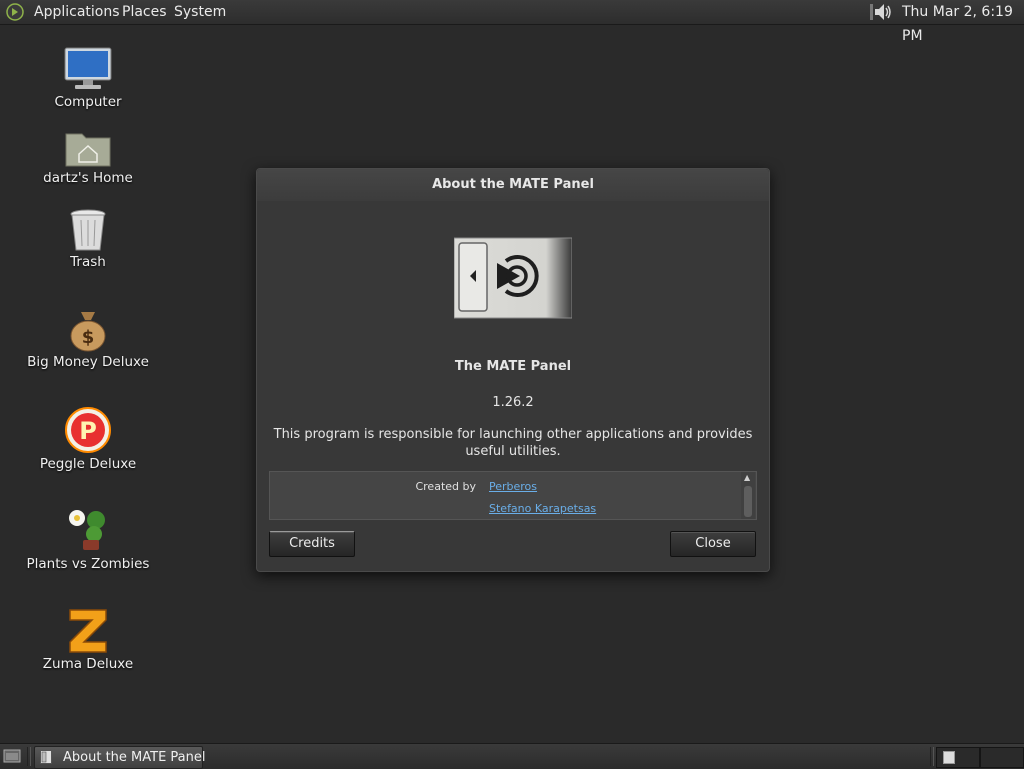  Describe the element at coordinates (88, 362) in the screenshot. I see `desktop-icon-label: Big Money Deluxe` at that location.